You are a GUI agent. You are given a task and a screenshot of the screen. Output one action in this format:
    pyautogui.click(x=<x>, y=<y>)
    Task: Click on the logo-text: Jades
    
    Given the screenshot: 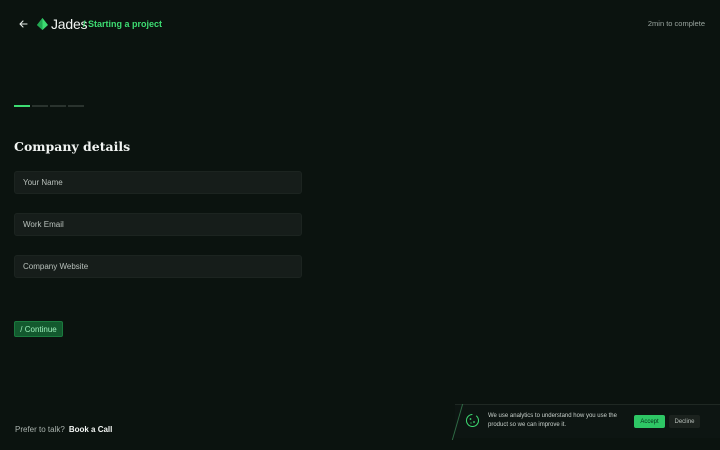 What is the action you would take?
    pyautogui.click(x=69, y=24)
    